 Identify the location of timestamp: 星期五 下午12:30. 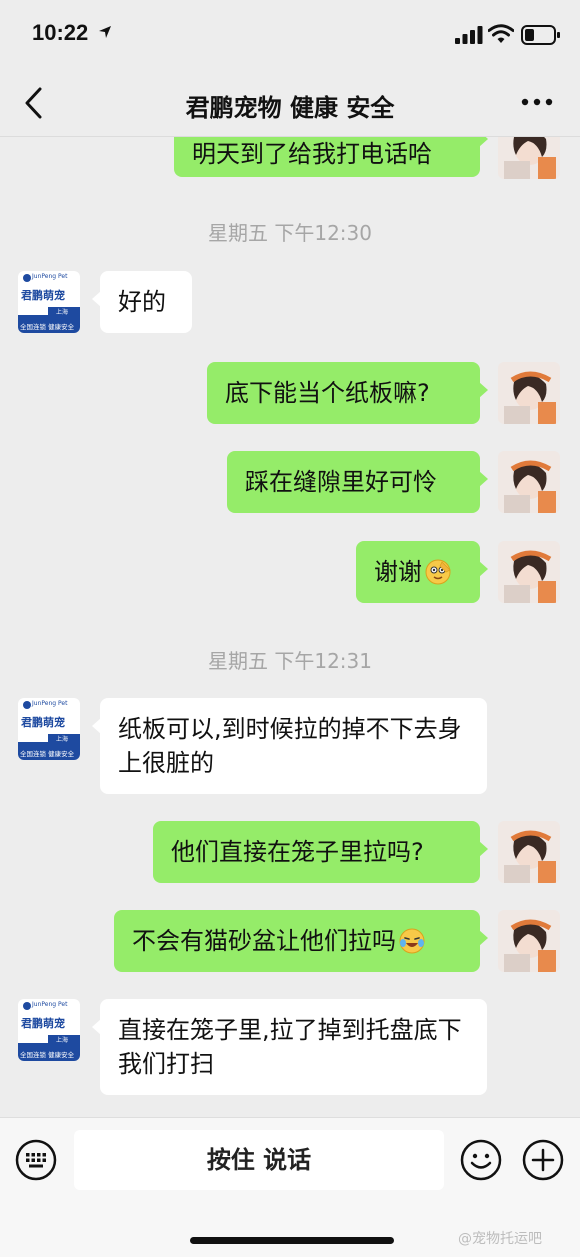
(290, 233).